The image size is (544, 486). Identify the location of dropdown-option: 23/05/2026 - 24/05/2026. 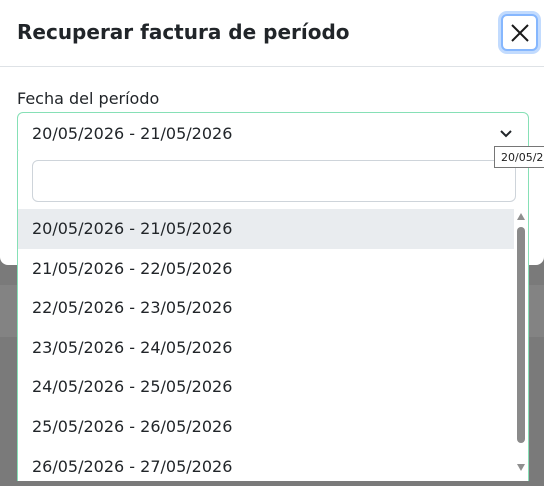
(266, 348).